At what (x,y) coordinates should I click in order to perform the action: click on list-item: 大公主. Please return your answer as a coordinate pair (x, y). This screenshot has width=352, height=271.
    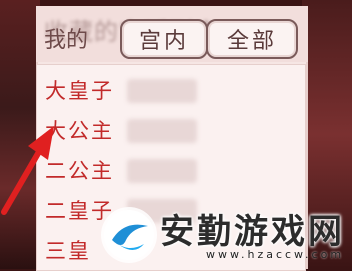
    Looking at the image, I should click on (79, 130).